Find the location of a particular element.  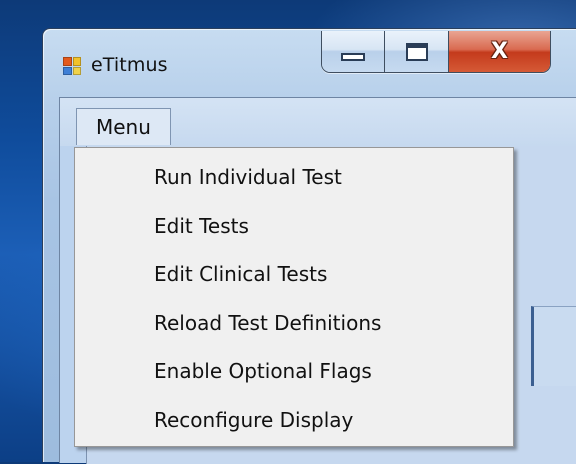

content-subpanel is located at coordinates (553, 346).